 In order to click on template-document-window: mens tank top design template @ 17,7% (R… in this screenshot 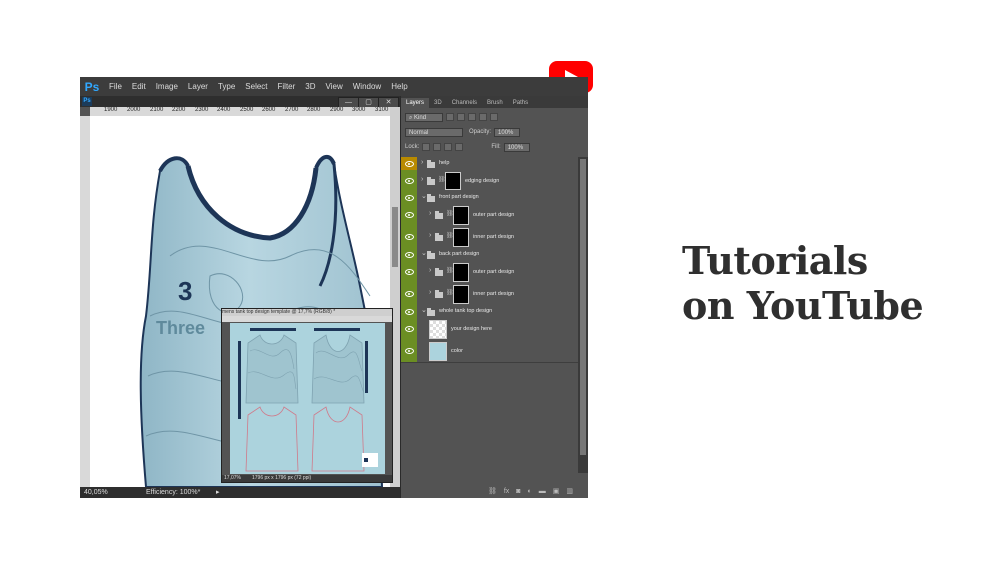, I will do `click(307, 395)`.